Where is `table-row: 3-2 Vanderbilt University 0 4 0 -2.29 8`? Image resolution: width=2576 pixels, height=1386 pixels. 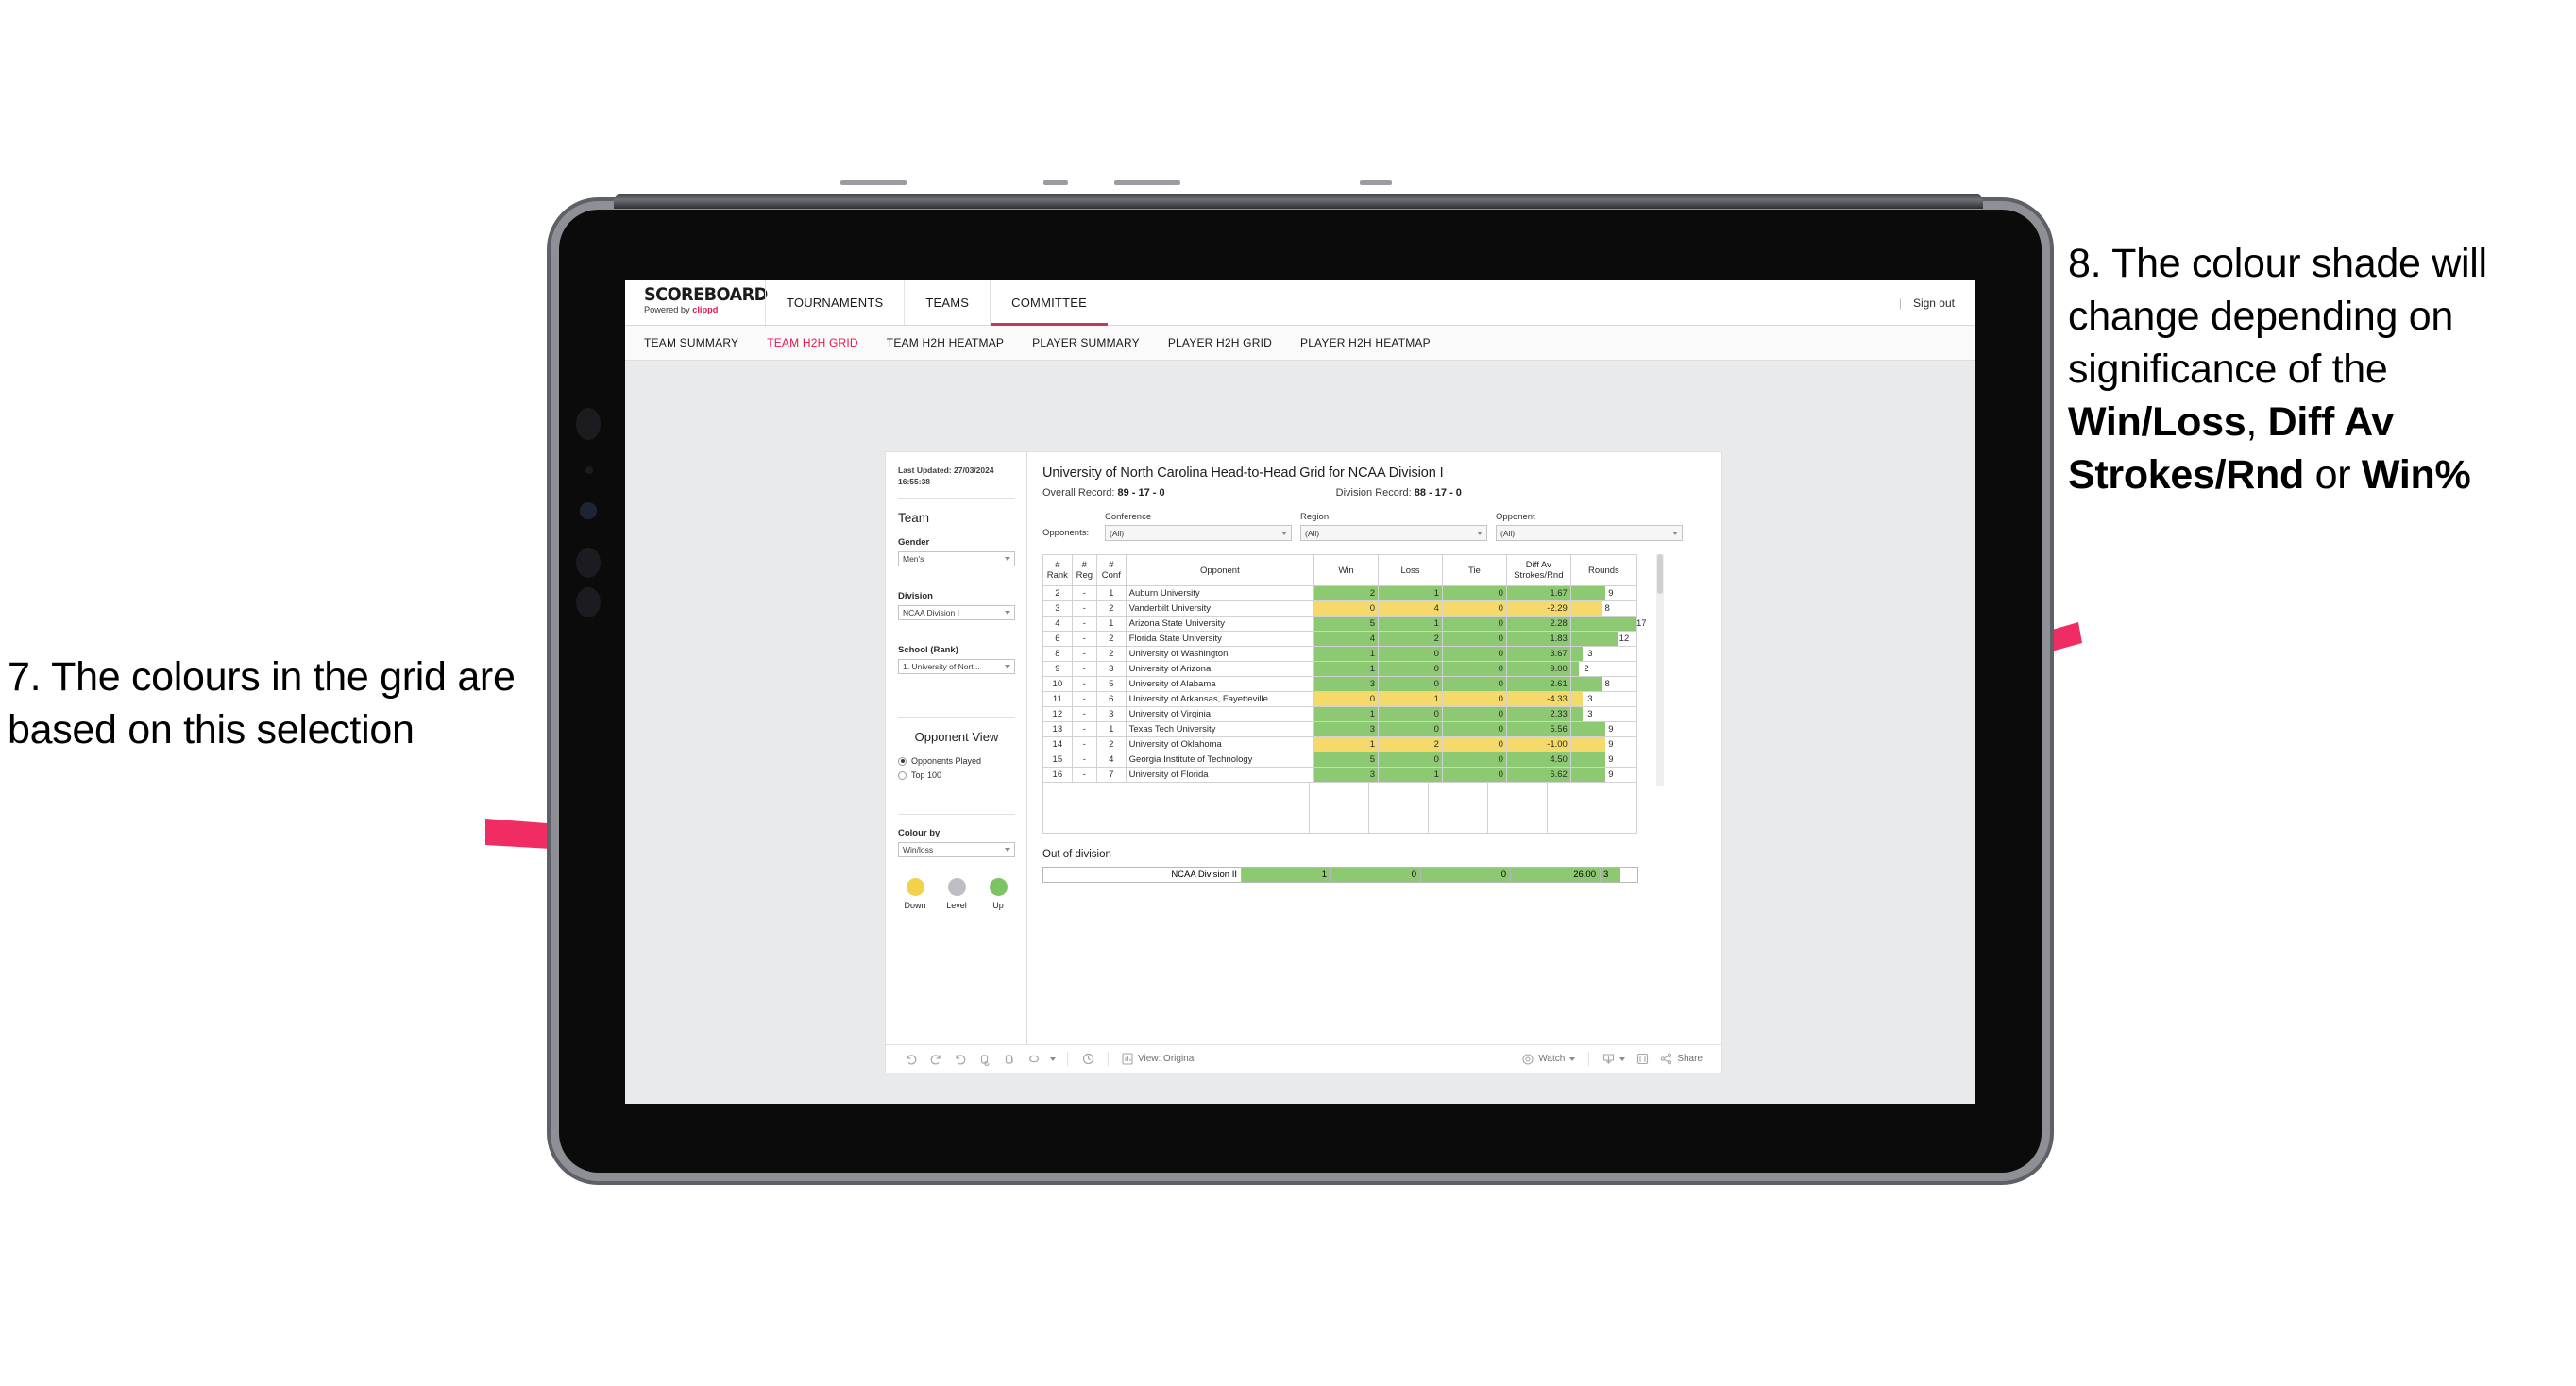 table-row: 3-2 Vanderbilt University 0 4 0 -2.29 8 is located at coordinates (1340, 608).